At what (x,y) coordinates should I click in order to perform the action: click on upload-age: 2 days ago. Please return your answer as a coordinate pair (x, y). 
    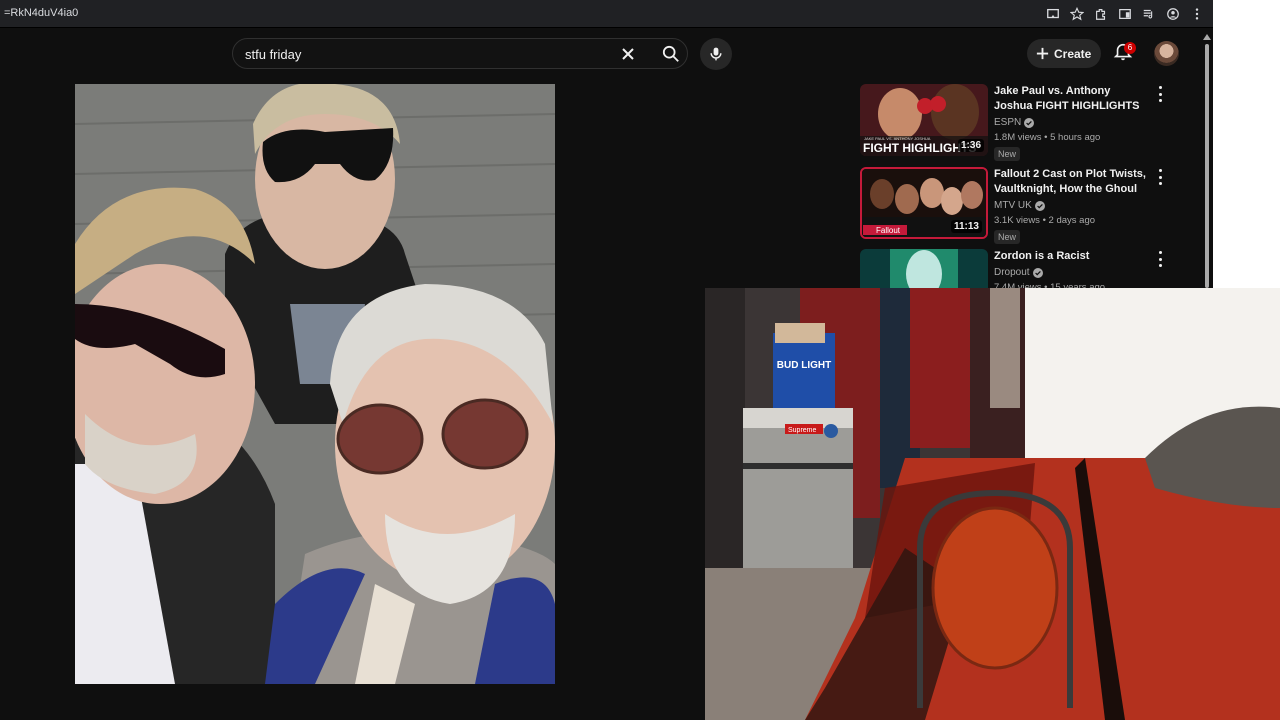
    Looking at the image, I should click on (1072, 220).